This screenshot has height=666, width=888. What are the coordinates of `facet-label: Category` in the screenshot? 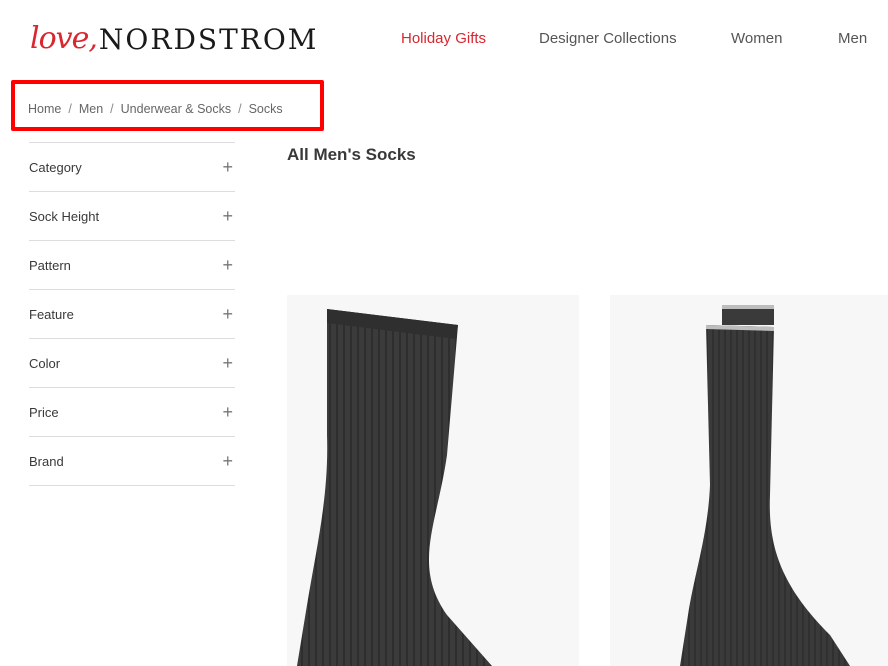 It's located at (55, 167).